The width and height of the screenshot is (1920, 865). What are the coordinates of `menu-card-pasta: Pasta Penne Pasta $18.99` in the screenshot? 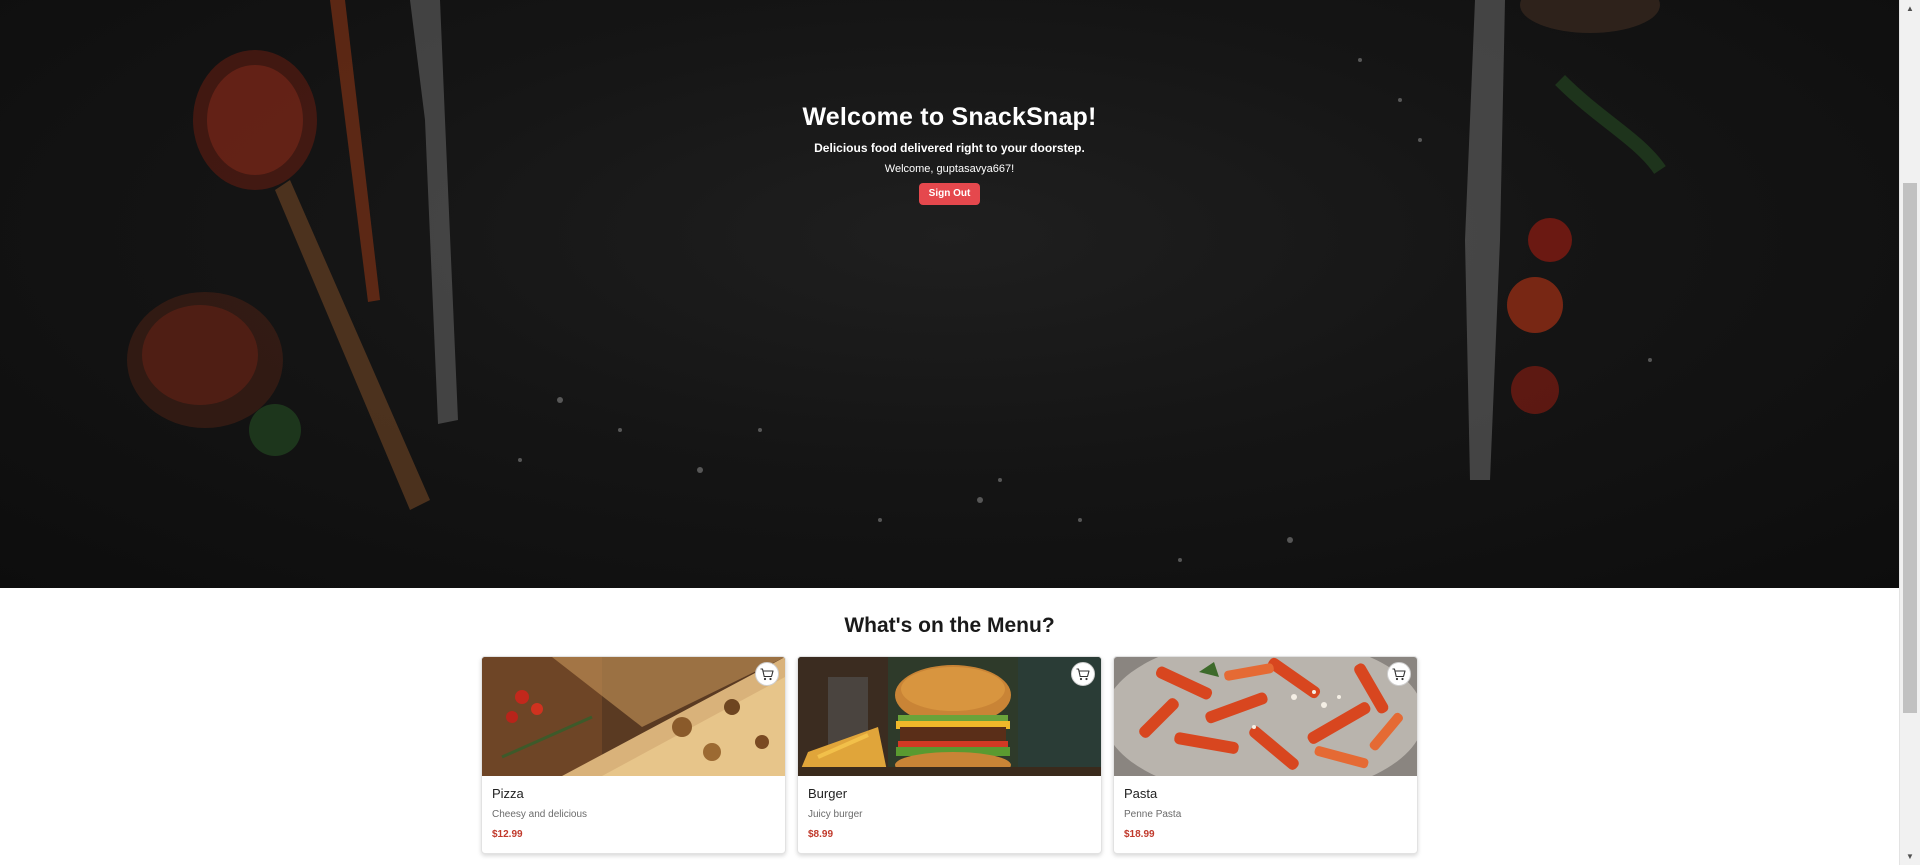 It's located at (1265, 755).